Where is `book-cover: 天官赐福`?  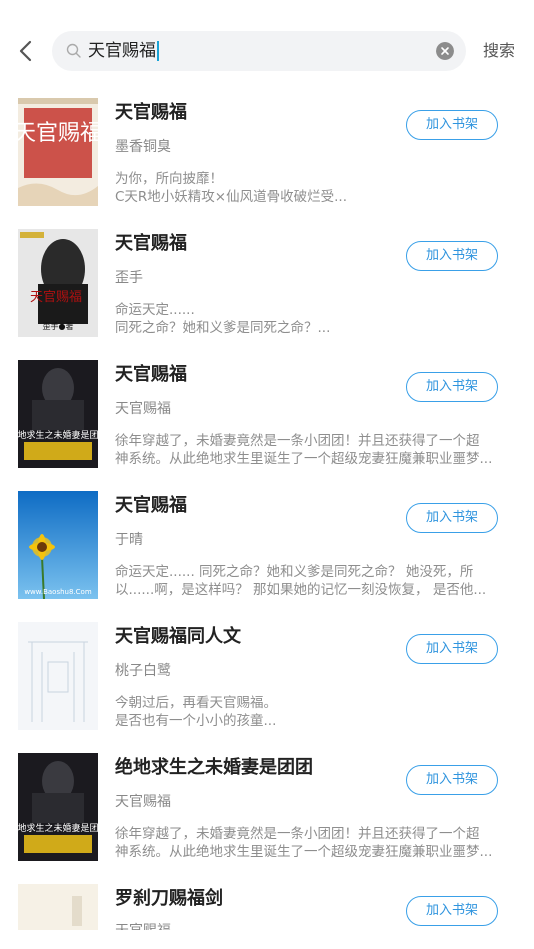 book-cover: 天官赐福 is located at coordinates (58, 152).